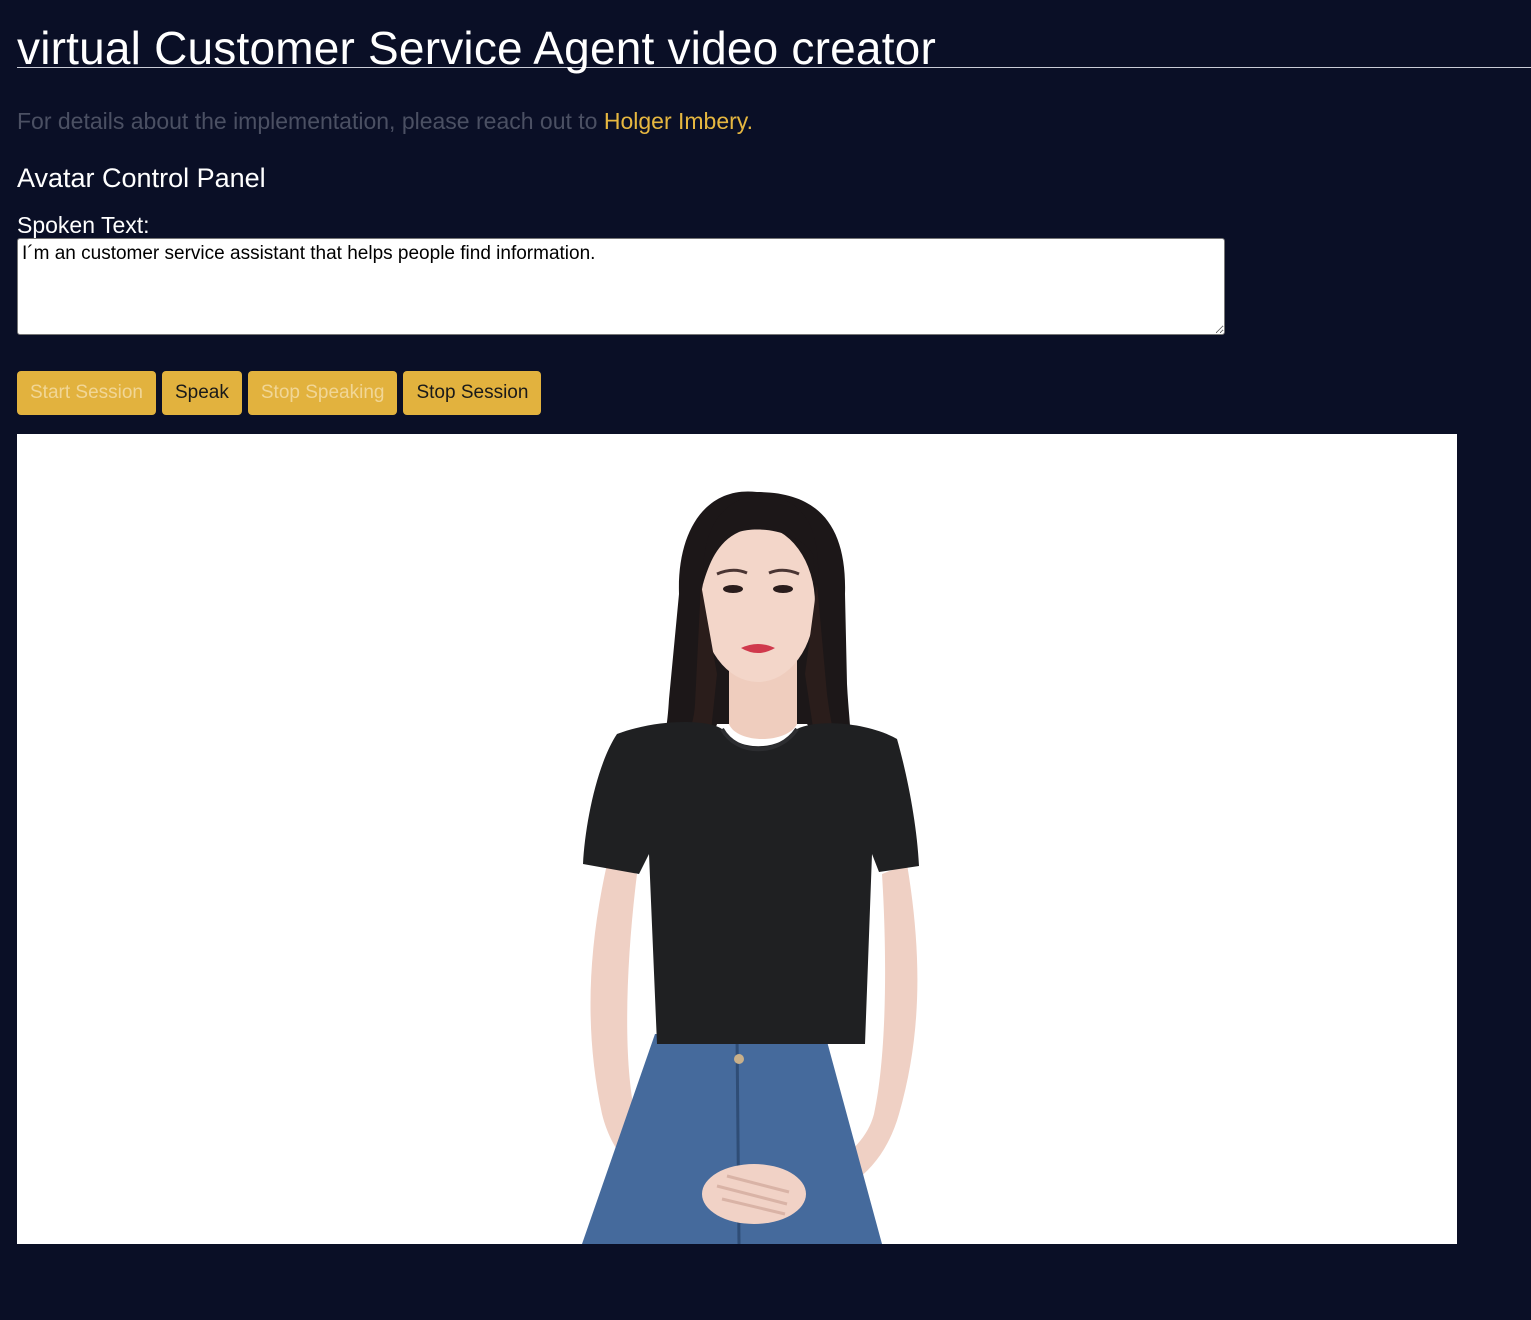 This screenshot has width=1531, height=1320. What do you see at coordinates (472, 393) in the screenshot?
I see `stop-session-button: Stop Session` at bounding box center [472, 393].